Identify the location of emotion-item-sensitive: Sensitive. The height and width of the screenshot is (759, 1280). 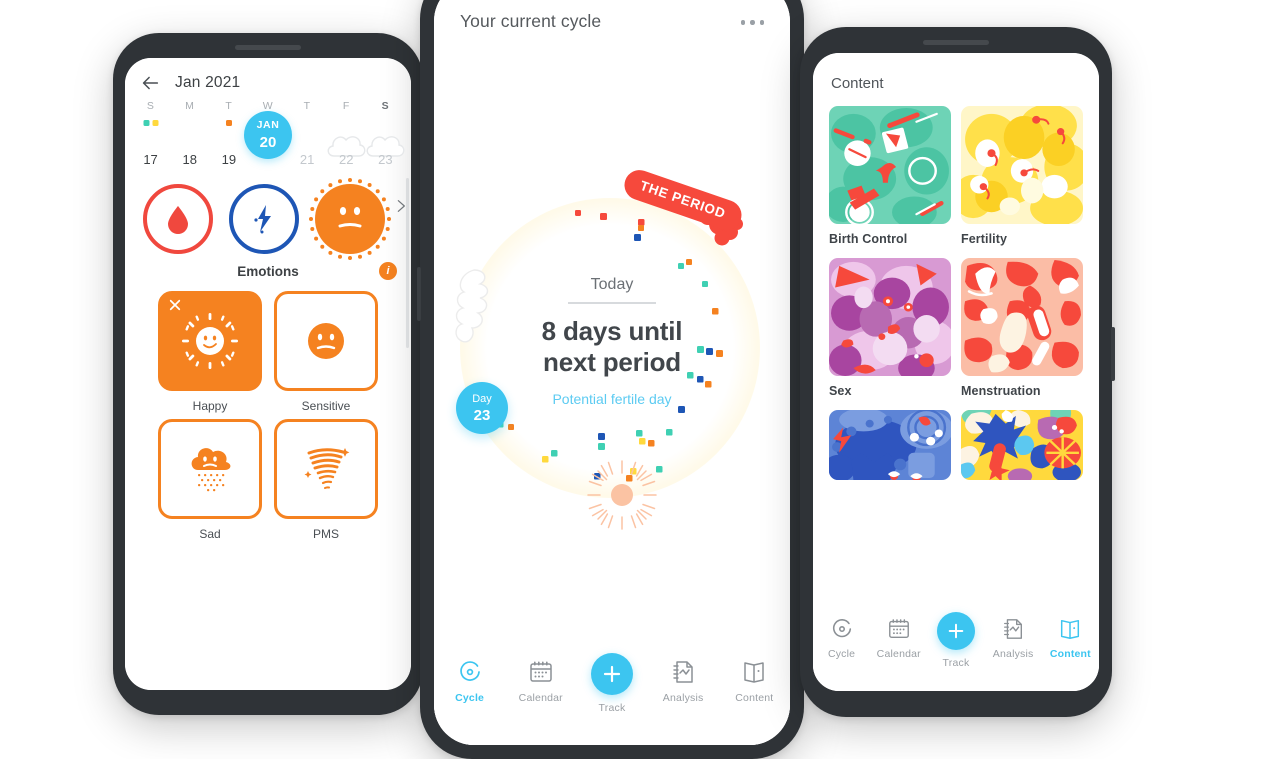
(326, 352).